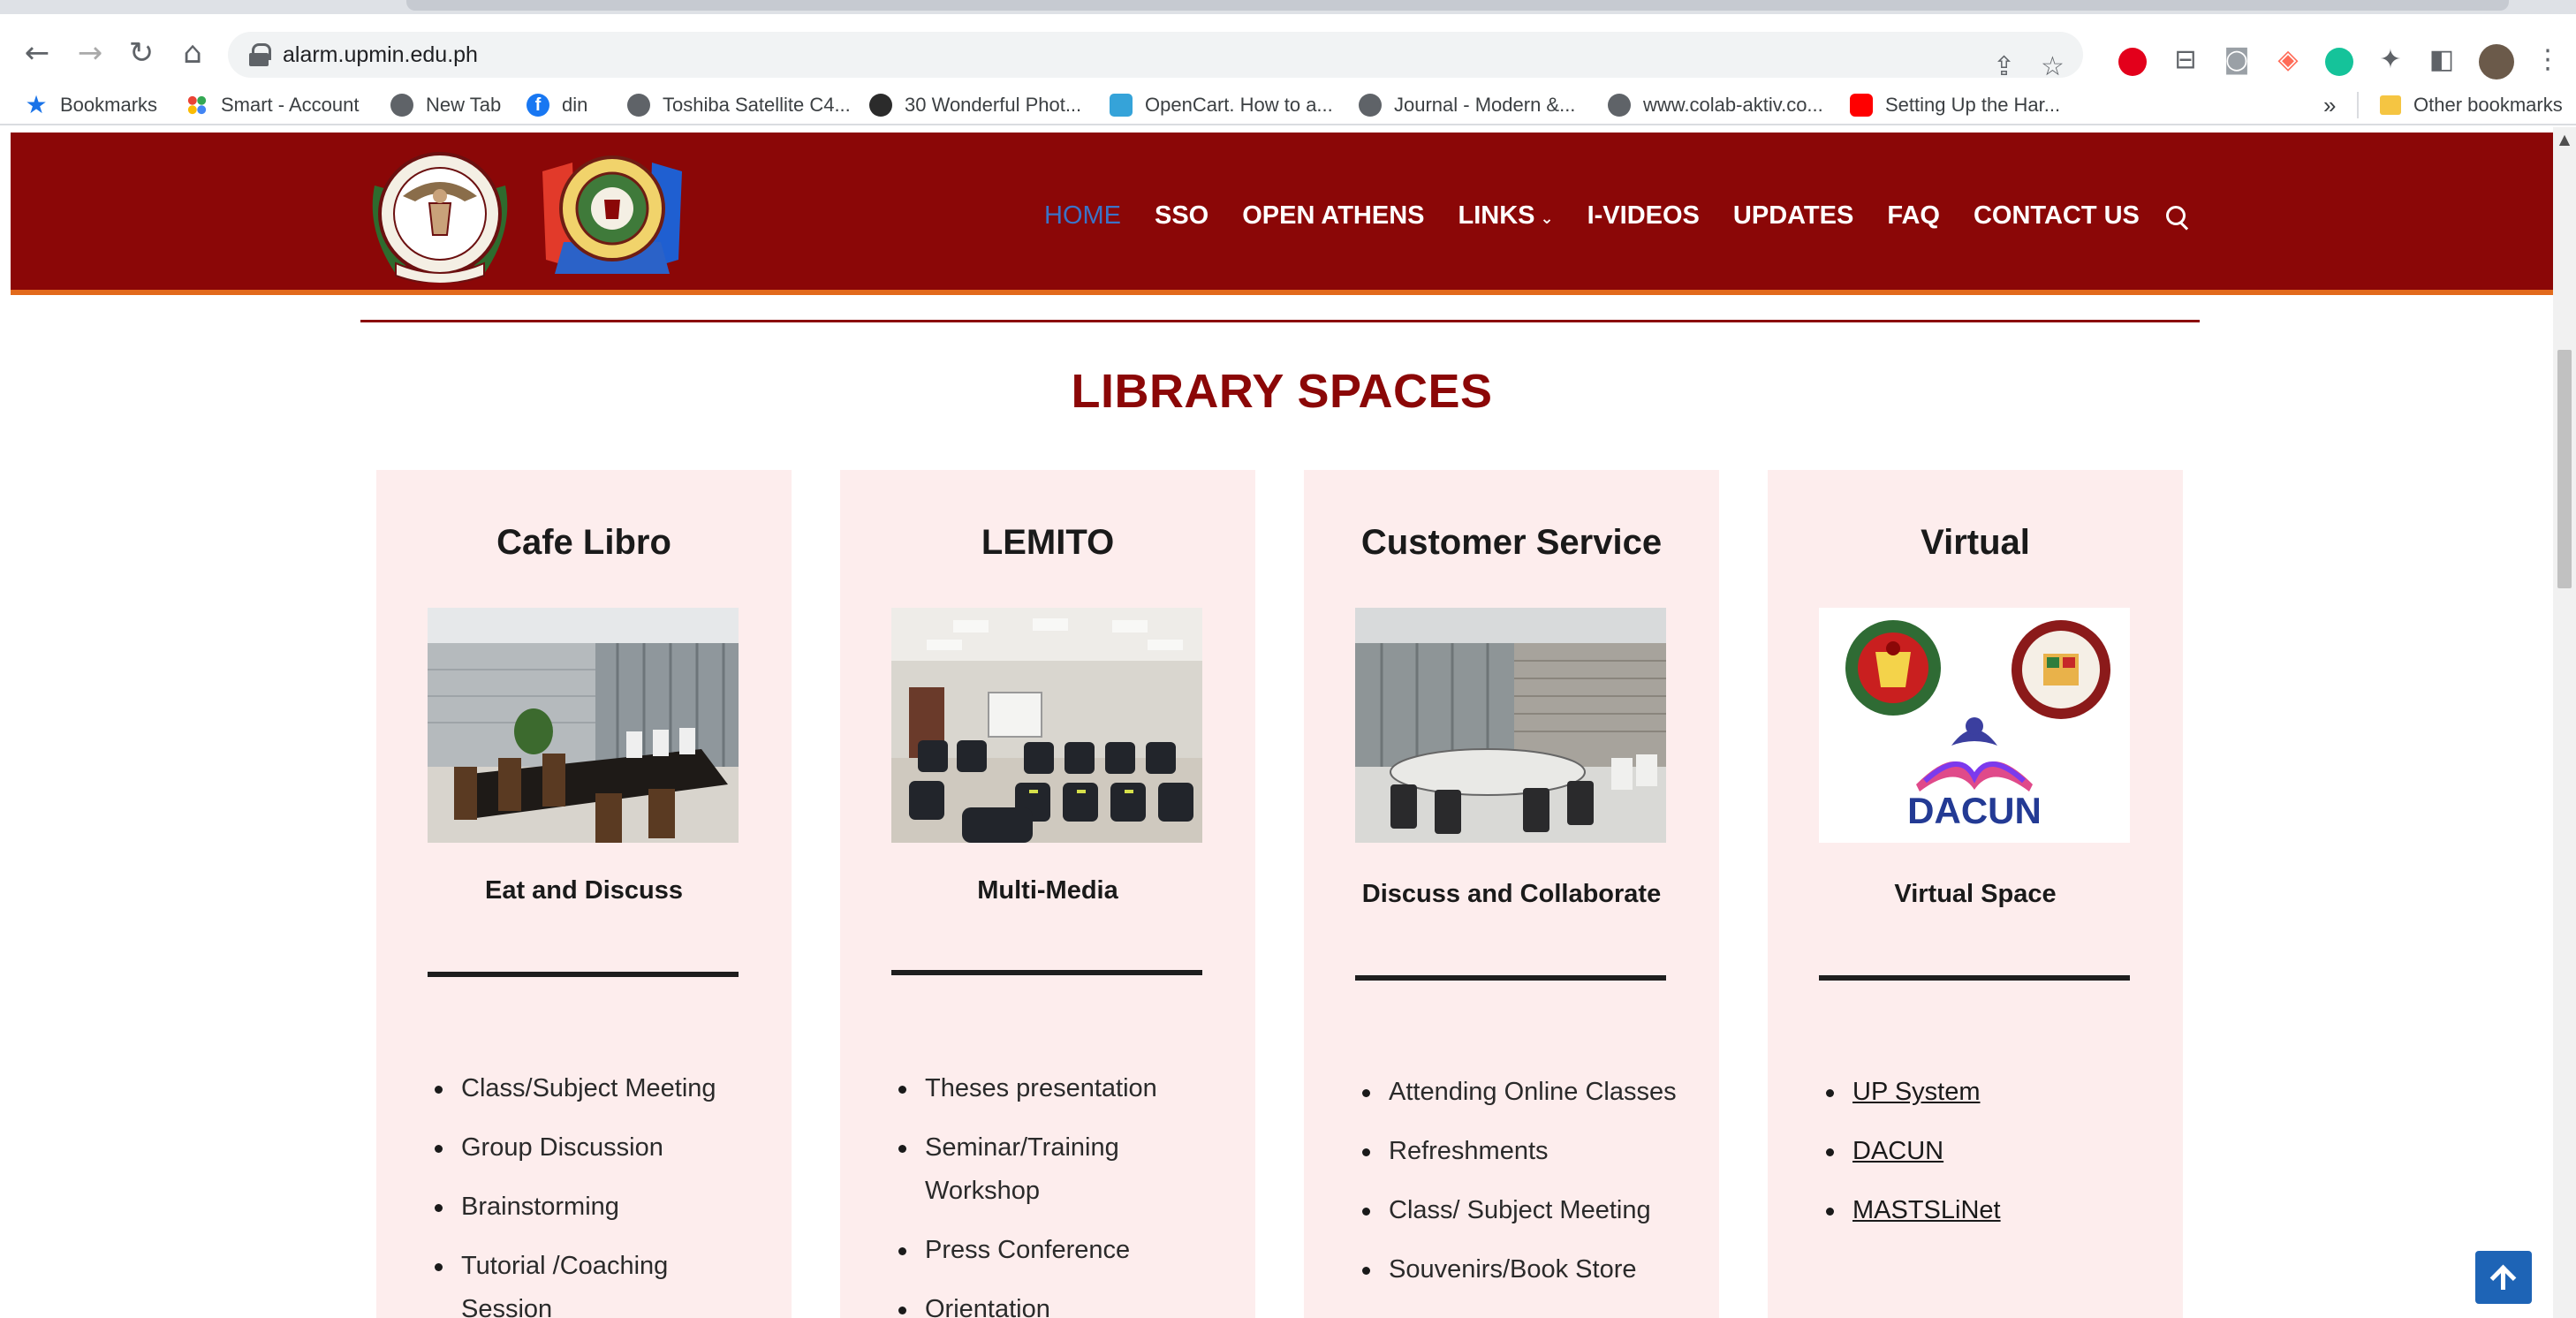 This screenshot has height=1318, width=2576. I want to click on youtube-icon, so click(1861, 106).